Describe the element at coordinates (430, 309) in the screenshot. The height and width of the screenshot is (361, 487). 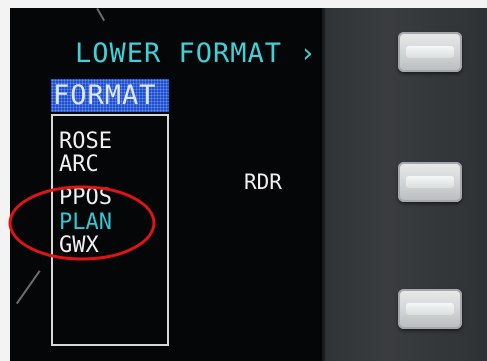
I see `line-select-key-bottom` at that location.